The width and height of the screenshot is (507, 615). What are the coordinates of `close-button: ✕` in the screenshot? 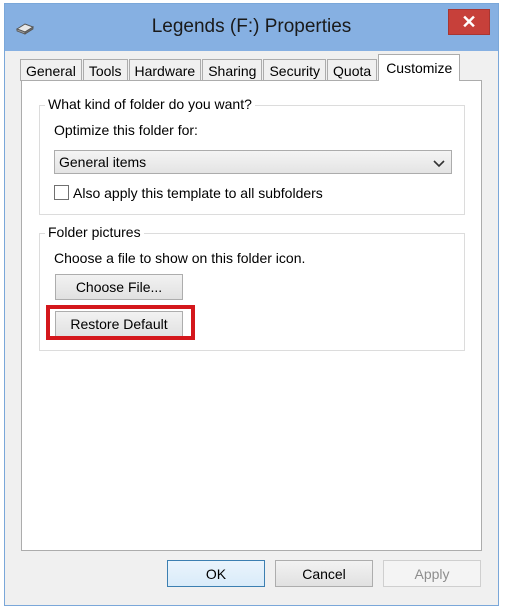 It's located at (469, 22).